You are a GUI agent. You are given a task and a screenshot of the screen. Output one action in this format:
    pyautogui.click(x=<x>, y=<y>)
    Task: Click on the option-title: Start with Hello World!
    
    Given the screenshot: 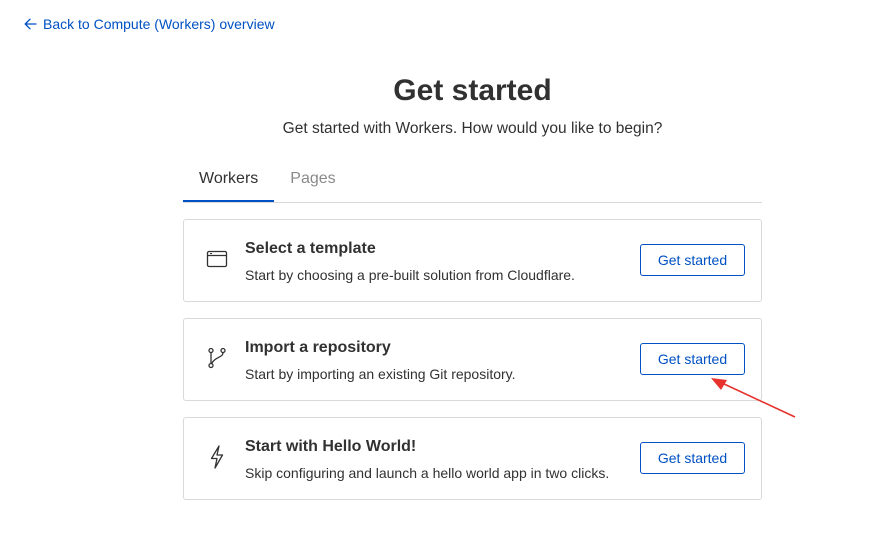 What is the action you would take?
    pyautogui.click(x=331, y=446)
    